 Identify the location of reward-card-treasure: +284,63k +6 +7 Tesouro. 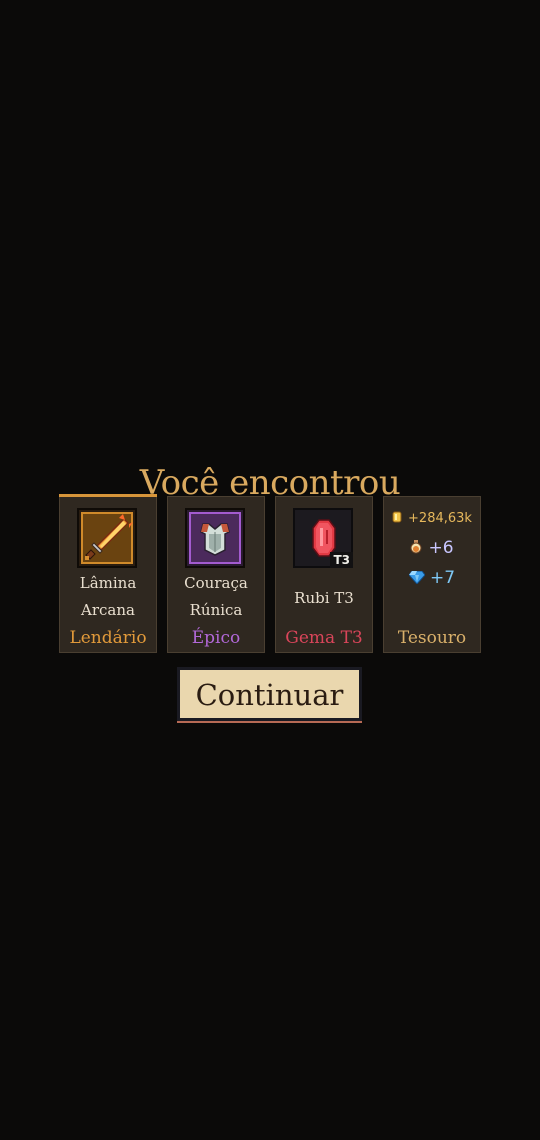
(432, 574).